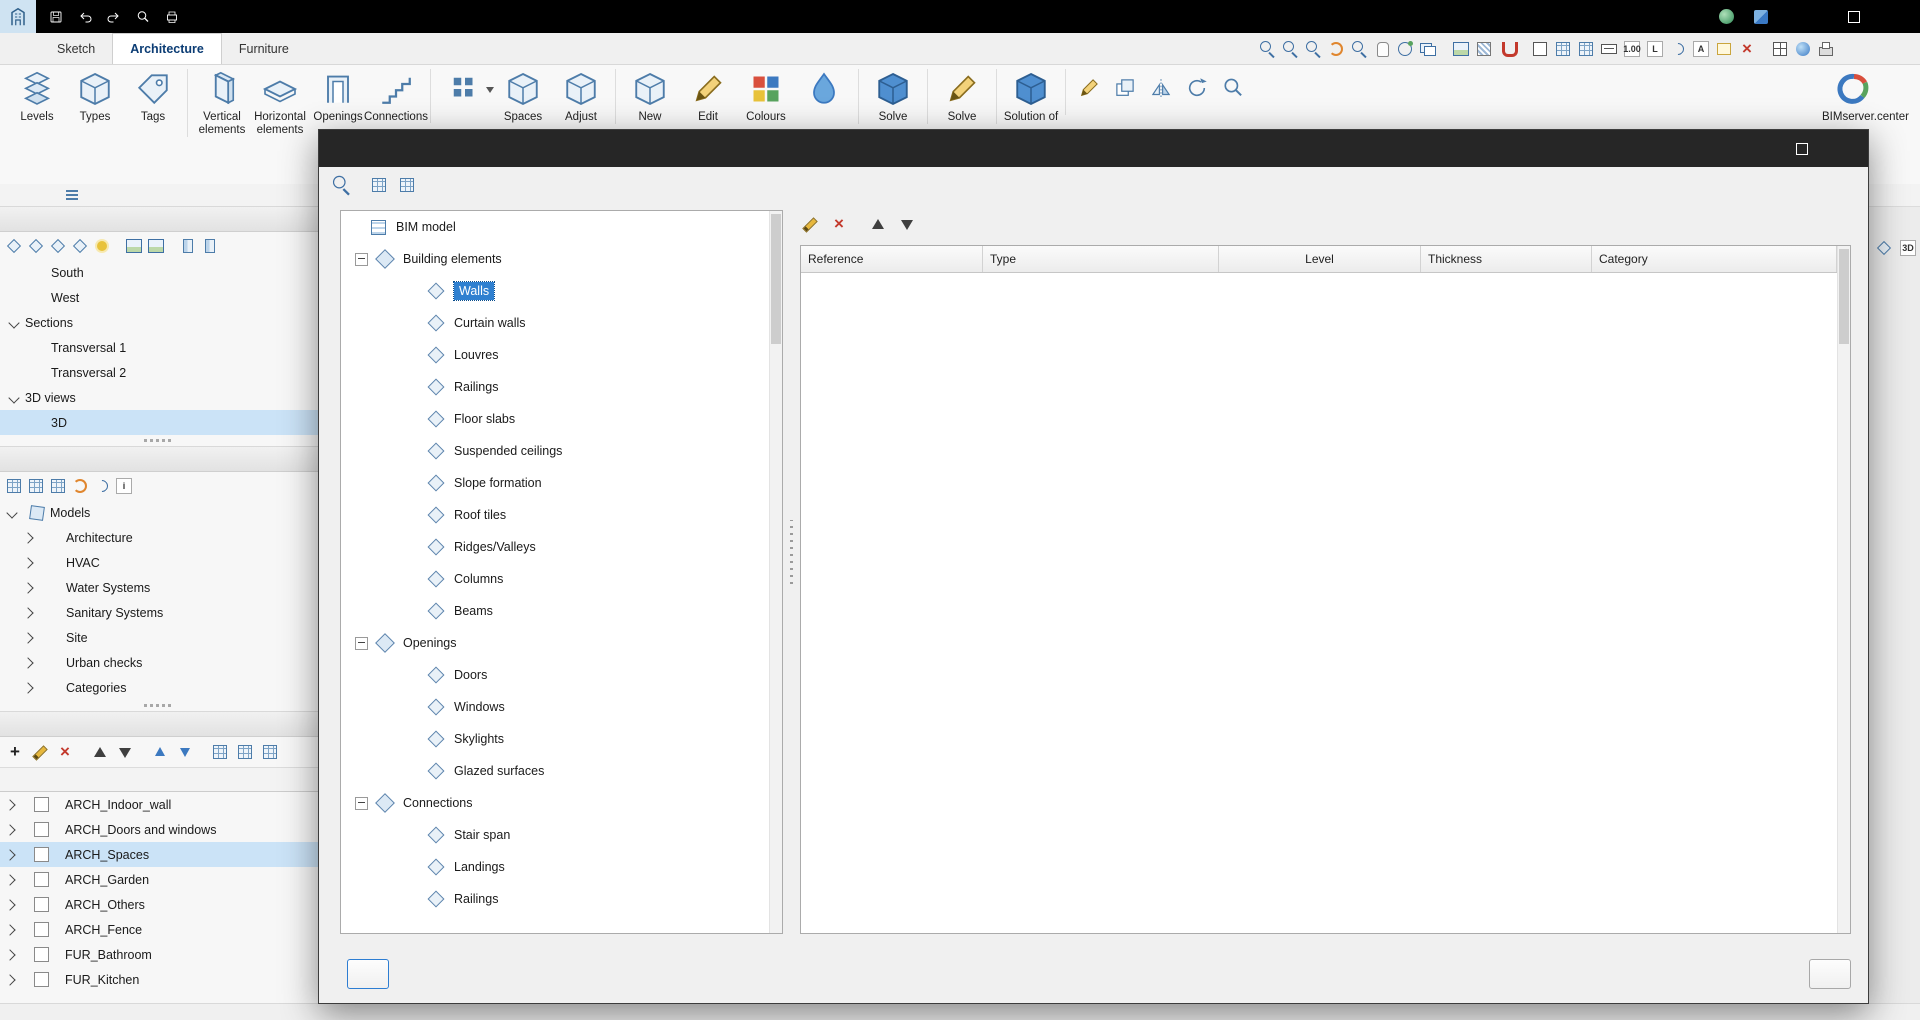 The width and height of the screenshot is (1920, 1020). What do you see at coordinates (1846, 148) in the screenshot?
I see `dialog-close-button` at bounding box center [1846, 148].